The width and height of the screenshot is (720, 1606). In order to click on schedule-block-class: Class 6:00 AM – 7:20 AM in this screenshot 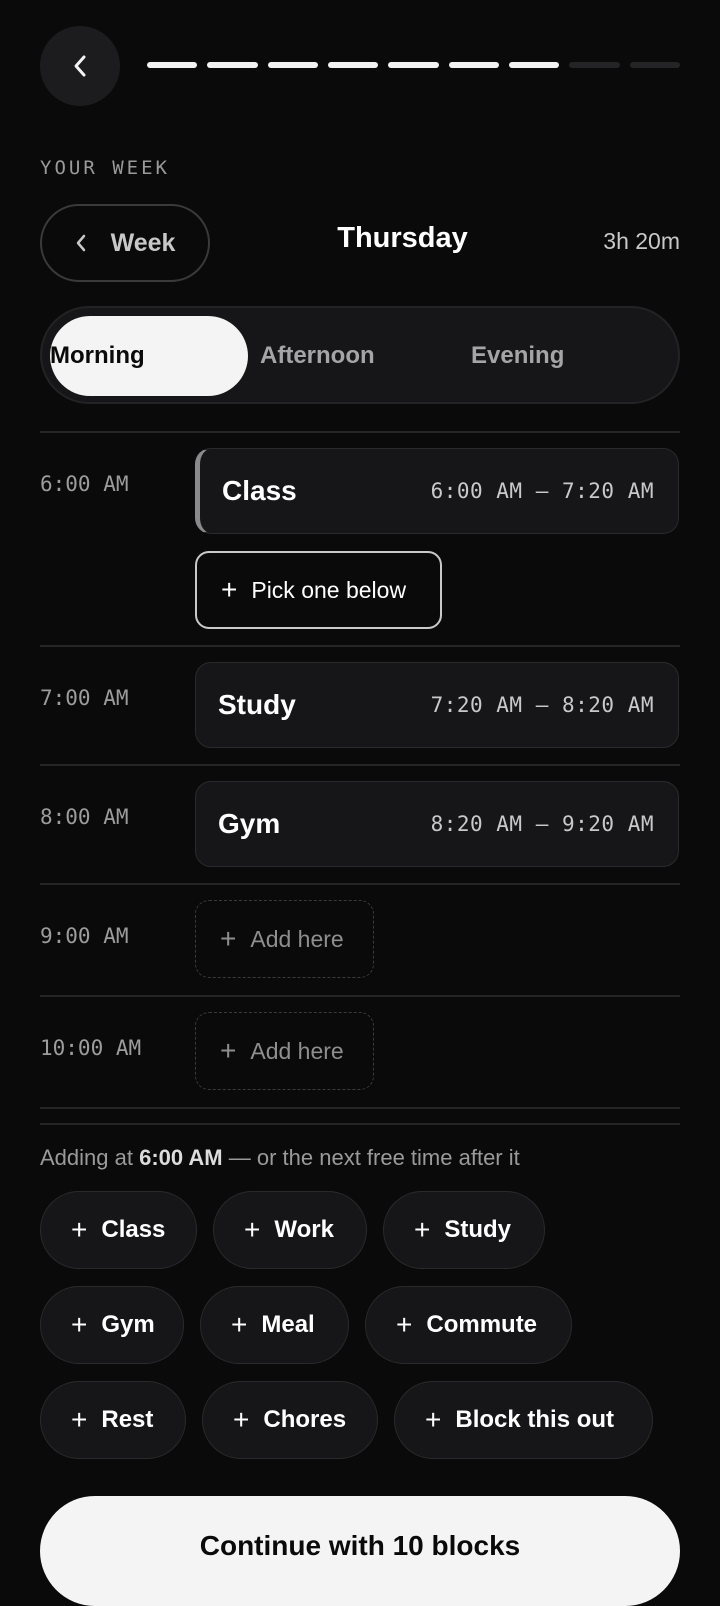, I will do `click(437, 491)`.